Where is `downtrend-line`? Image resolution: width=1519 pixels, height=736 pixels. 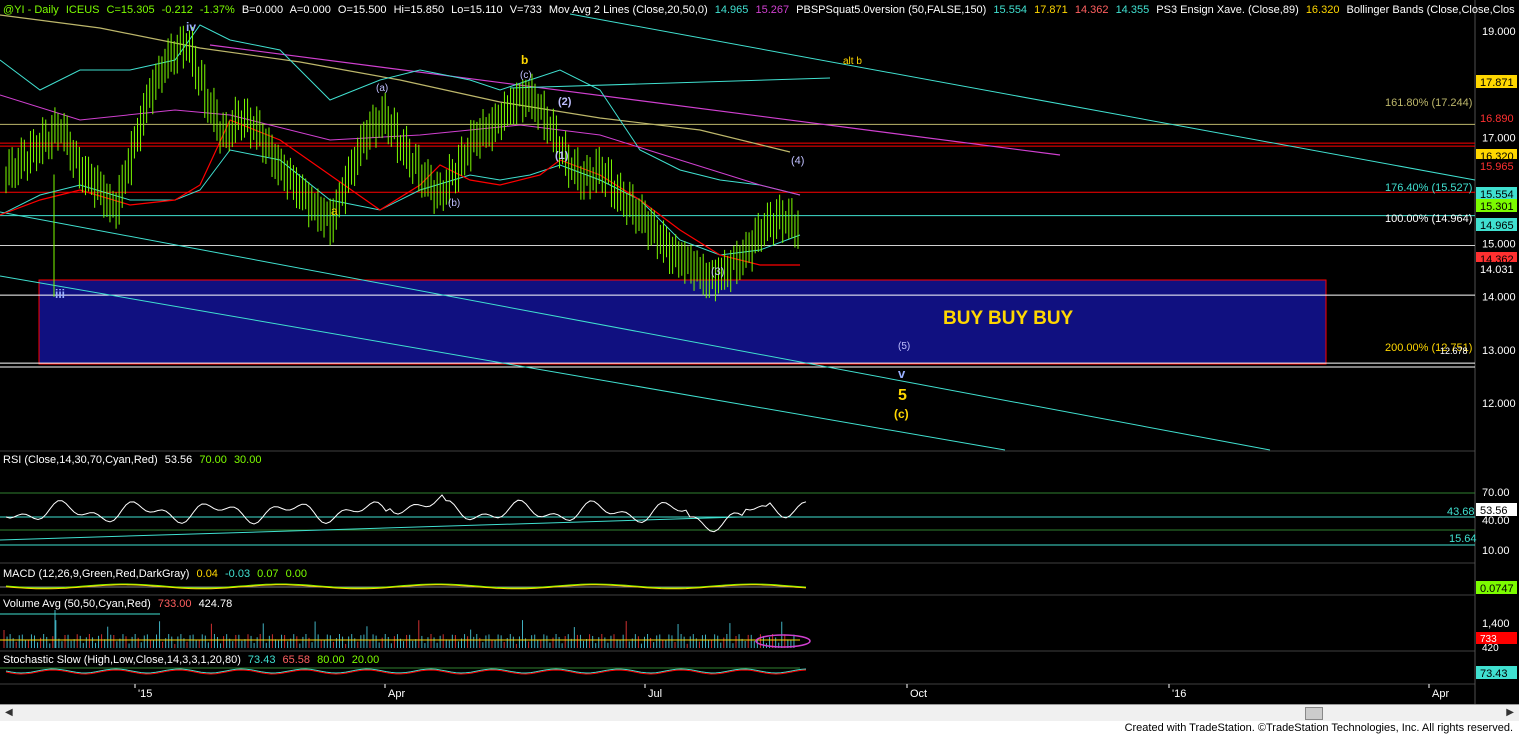 downtrend-line is located at coordinates (635, 100).